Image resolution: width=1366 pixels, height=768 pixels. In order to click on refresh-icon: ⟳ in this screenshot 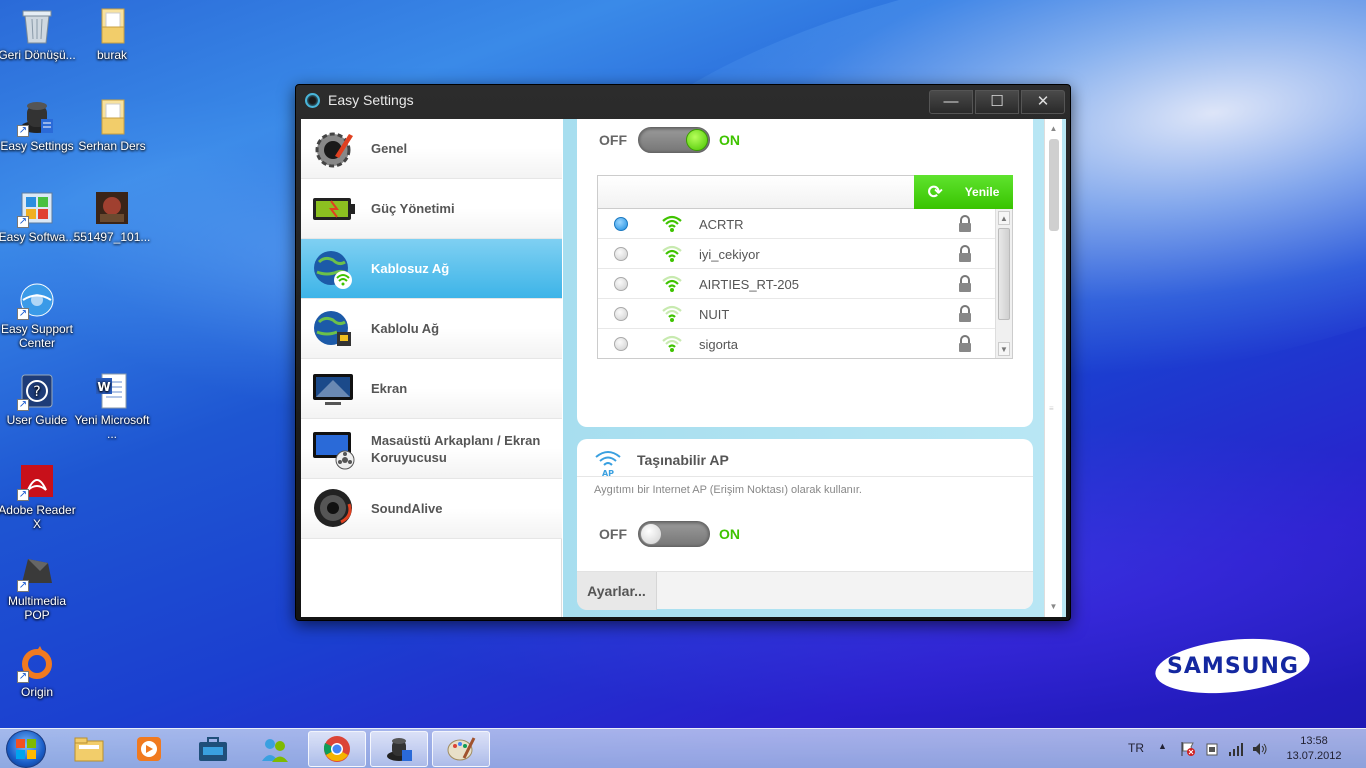, I will do `click(935, 192)`.